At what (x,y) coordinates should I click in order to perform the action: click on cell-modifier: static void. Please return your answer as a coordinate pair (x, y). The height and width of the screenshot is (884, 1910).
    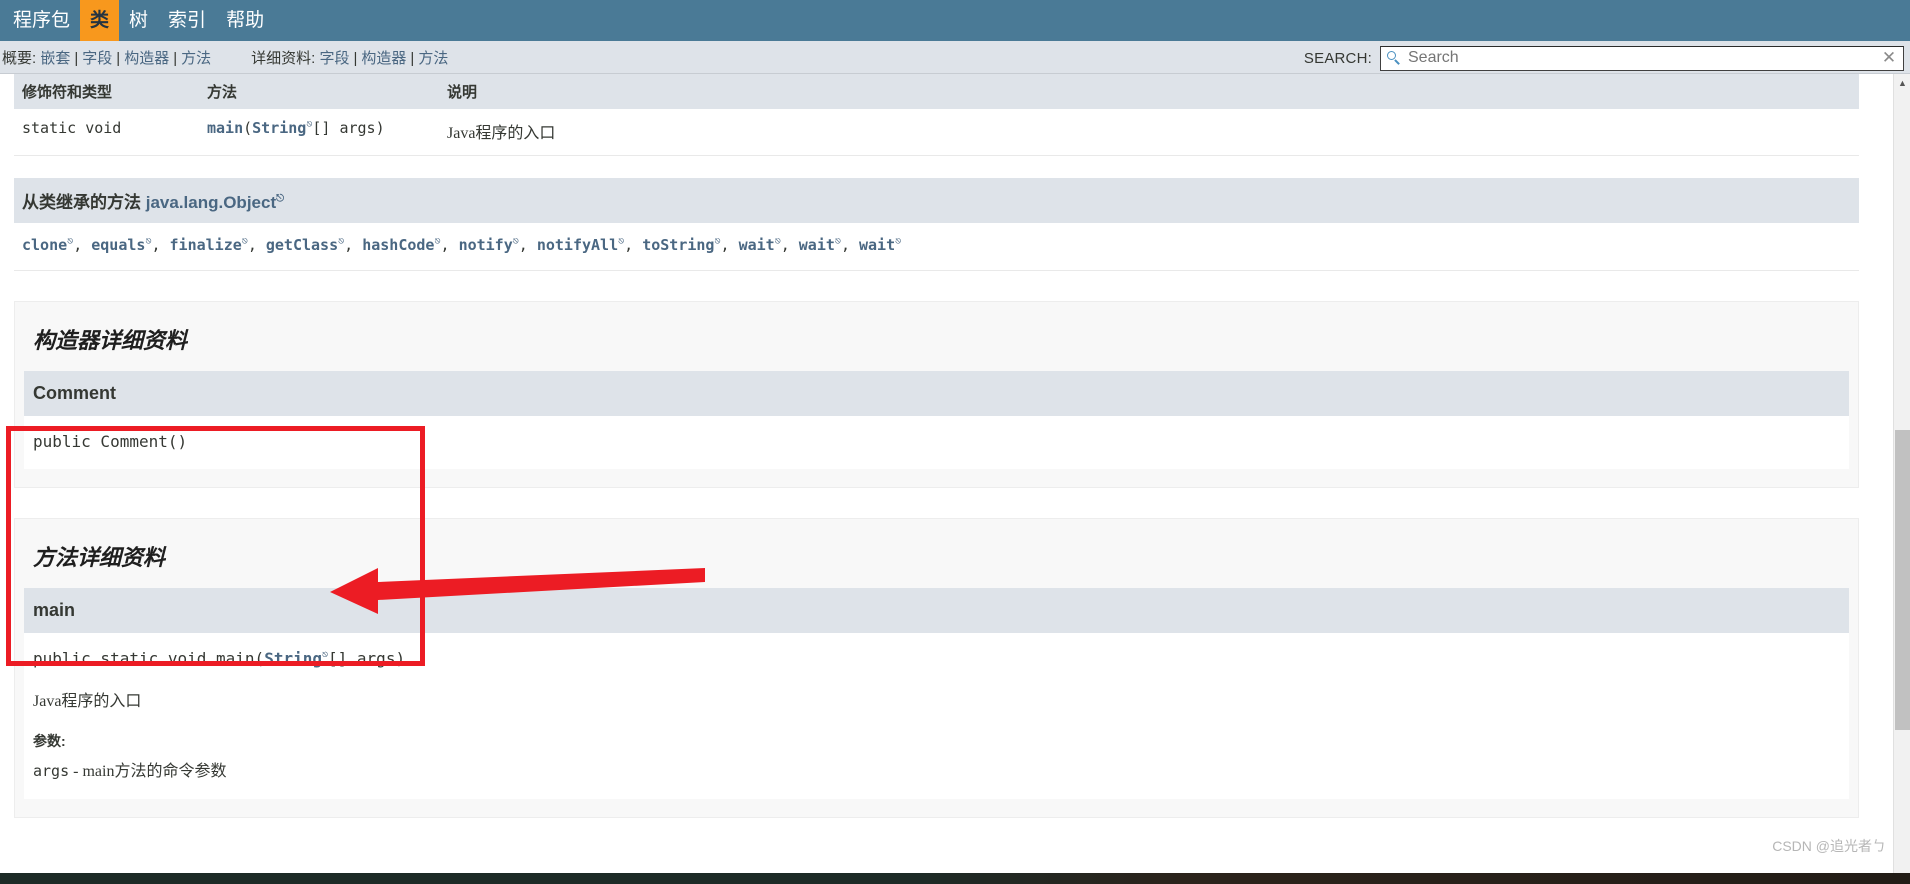
    Looking at the image, I should click on (106, 132).